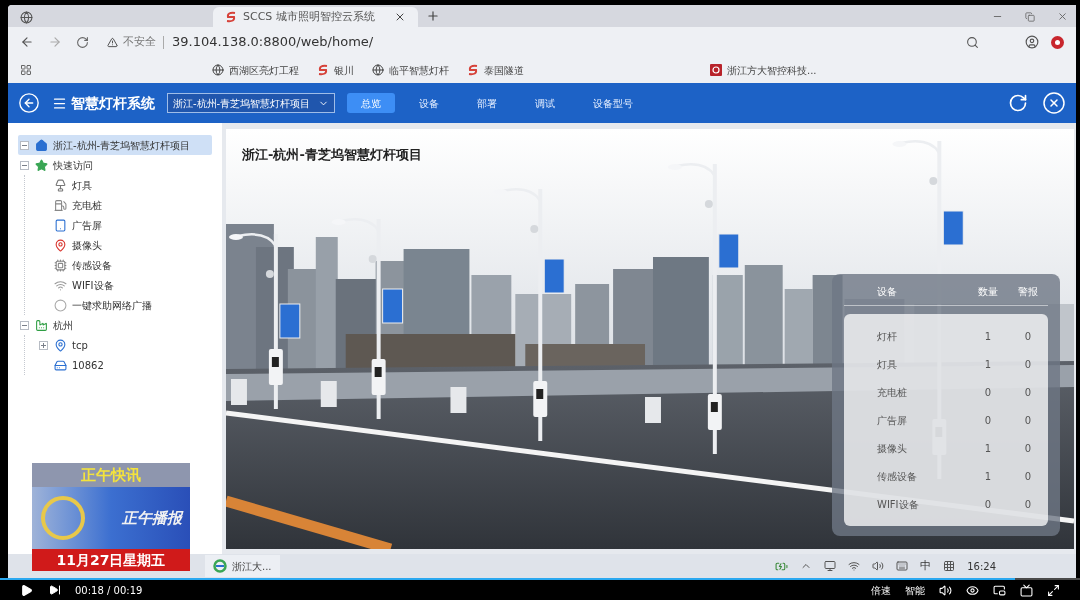 The width and height of the screenshot is (1080, 600). Describe the element at coordinates (495, 70) in the screenshot. I see `bookmark-link: 泰国隧道` at that location.